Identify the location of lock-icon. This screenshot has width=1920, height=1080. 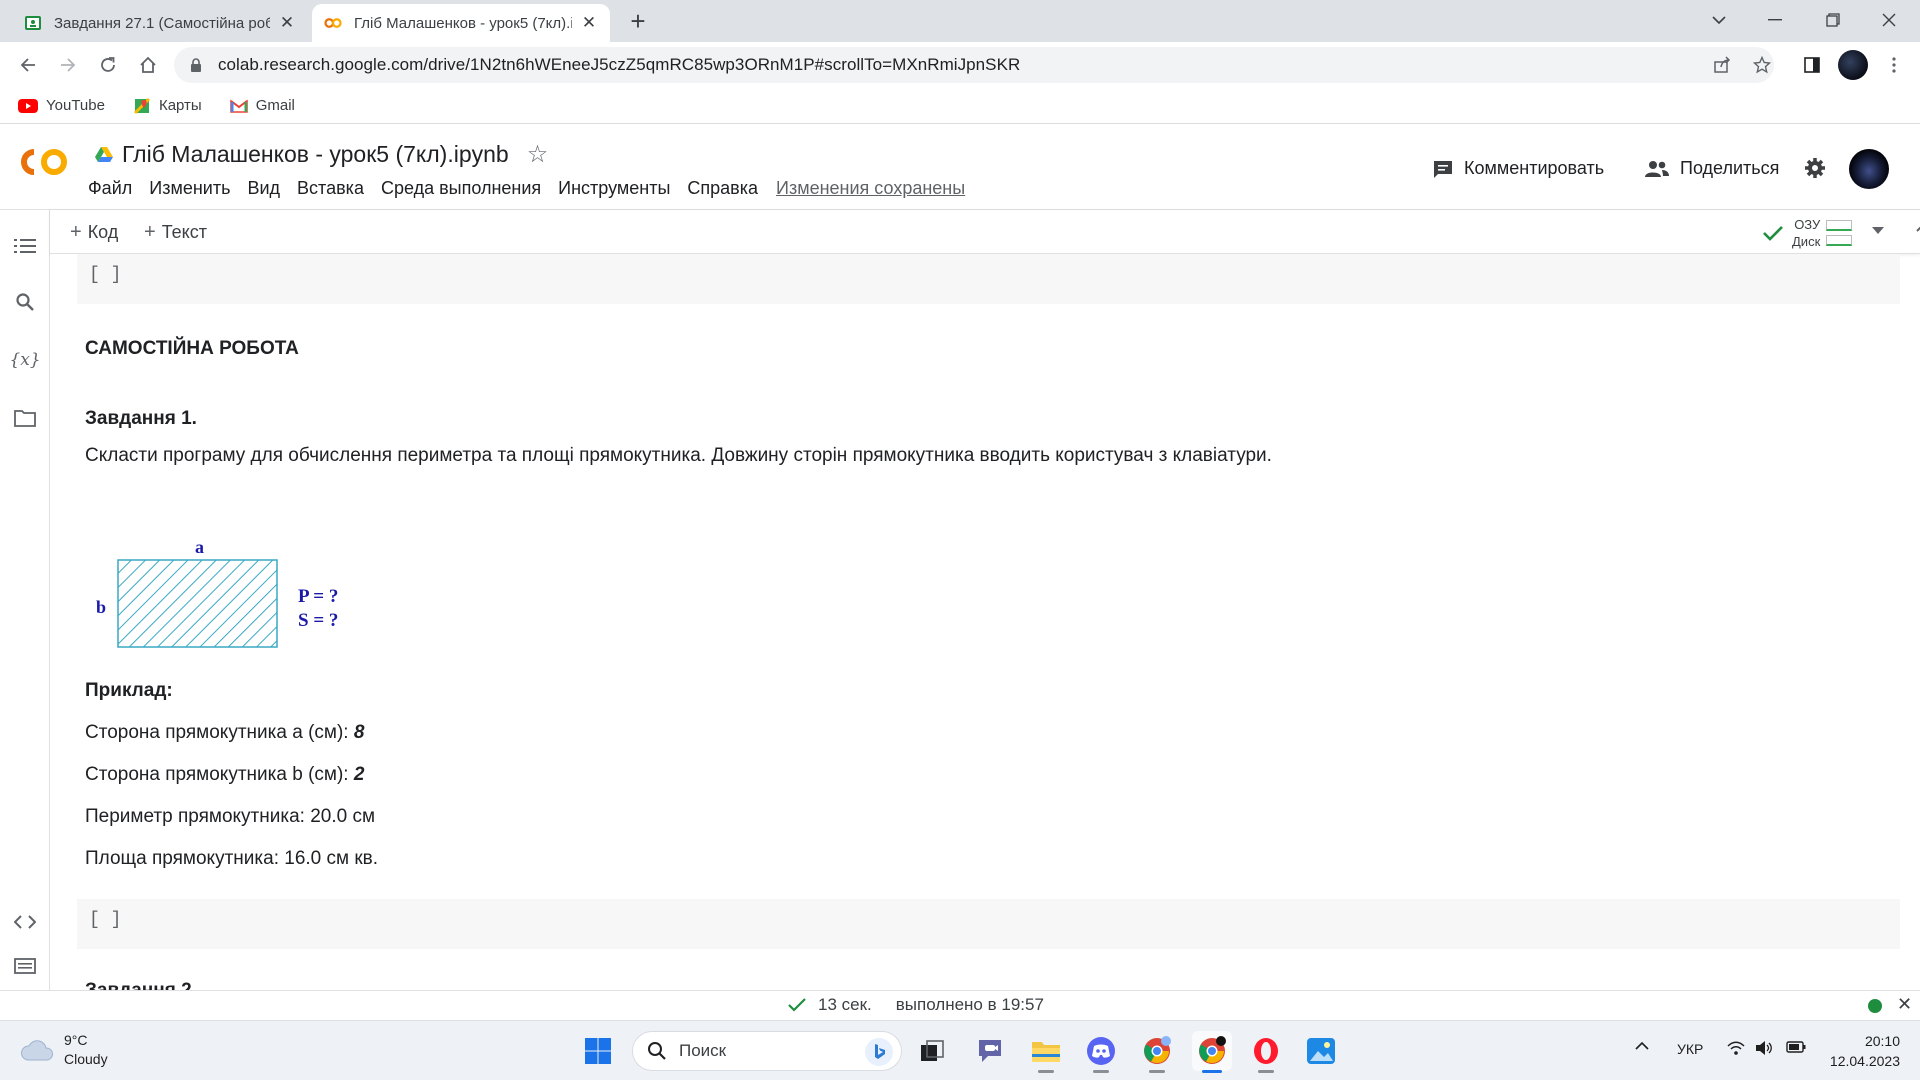
(196, 65).